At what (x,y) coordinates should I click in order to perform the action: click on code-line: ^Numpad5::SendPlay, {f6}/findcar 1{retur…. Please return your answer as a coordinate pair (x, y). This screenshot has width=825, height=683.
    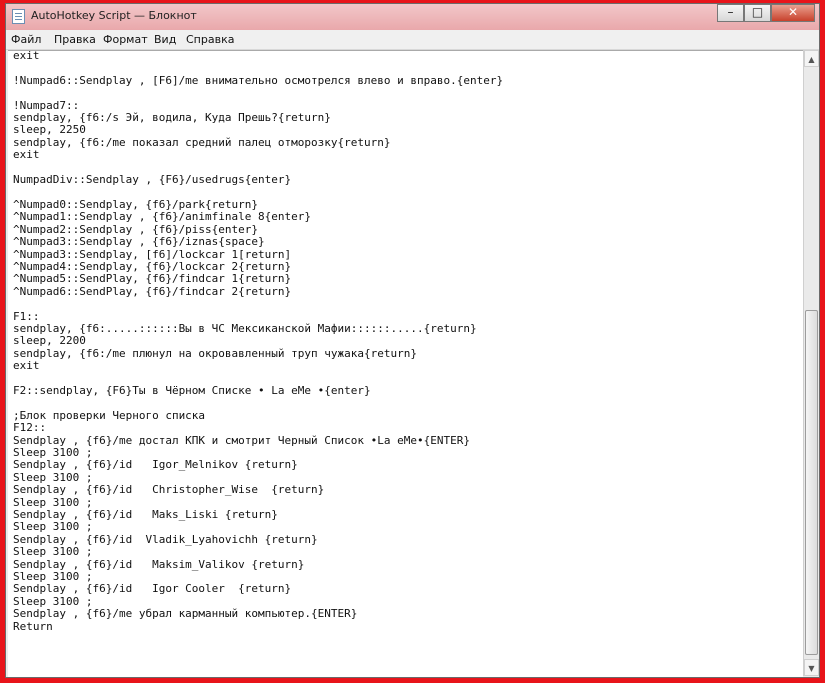
    Looking at the image, I should click on (152, 279).